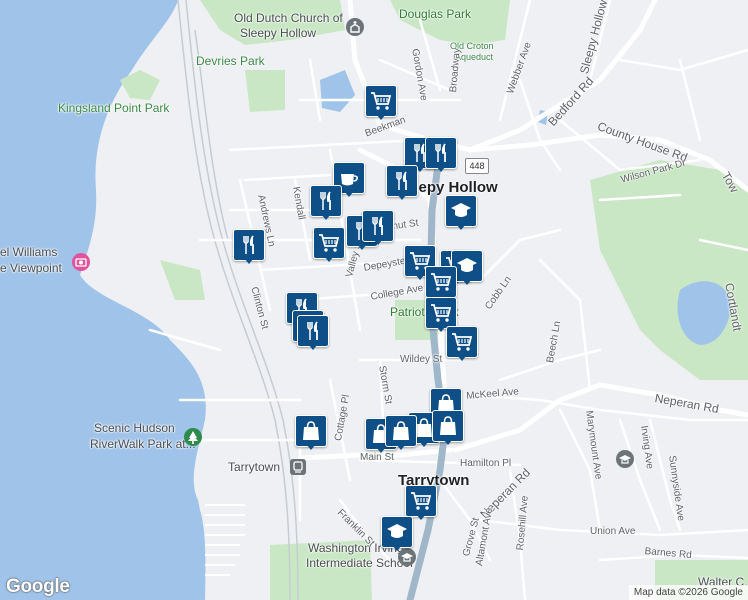 The width and height of the screenshot is (748, 600). What do you see at coordinates (486, 463) in the screenshot?
I see `street-hamilton-pl: Hamilton Pl` at bounding box center [486, 463].